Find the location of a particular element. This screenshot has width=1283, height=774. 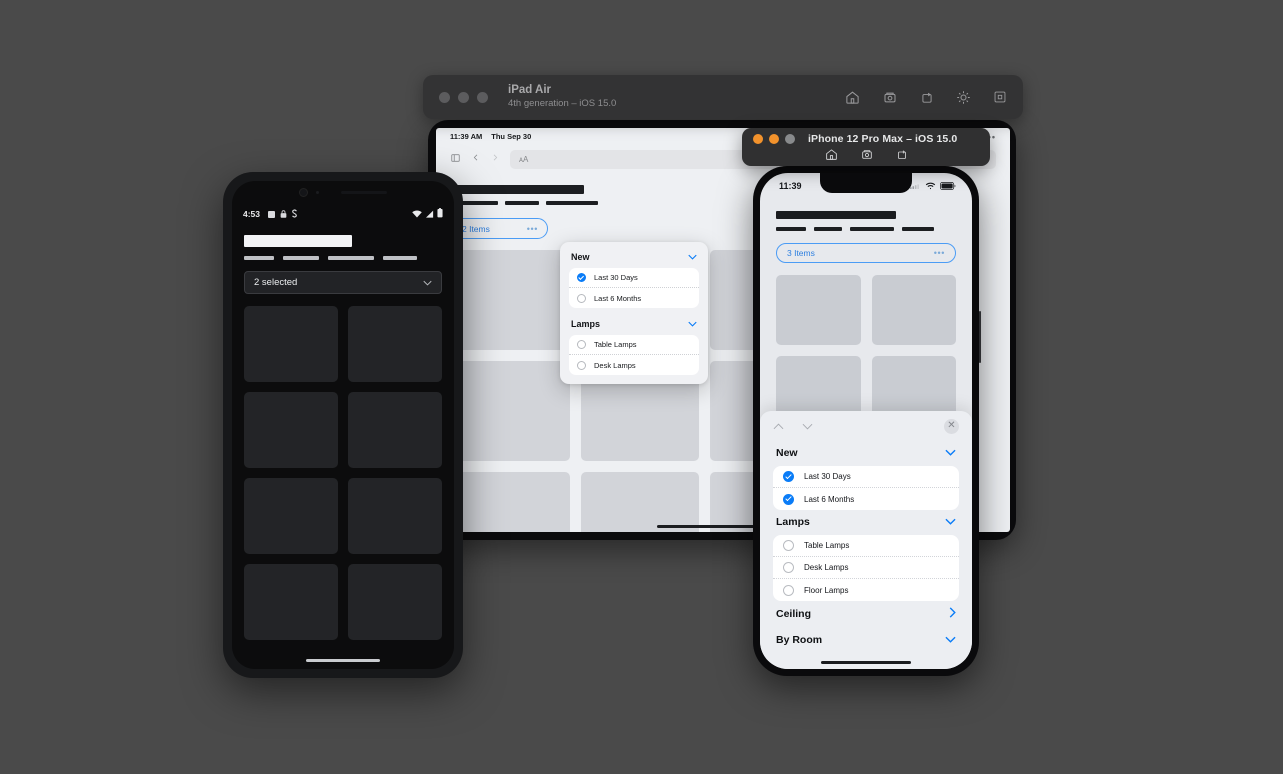

ipad-items-button-more: ••• is located at coordinates (532, 229).